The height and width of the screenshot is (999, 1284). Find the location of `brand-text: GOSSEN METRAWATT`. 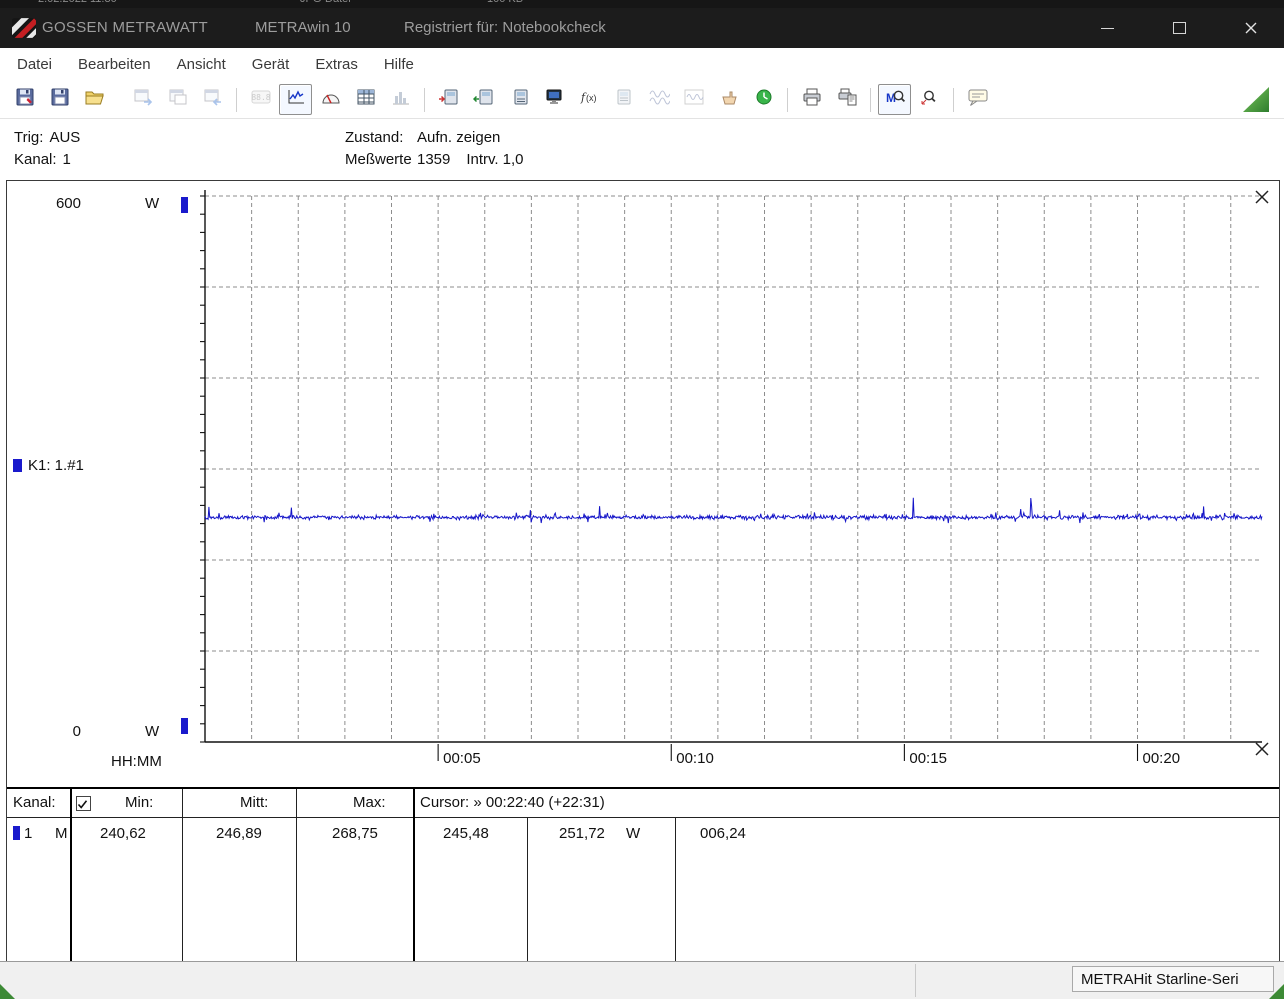

brand-text: GOSSEN METRAWATT is located at coordinates (125, 27).